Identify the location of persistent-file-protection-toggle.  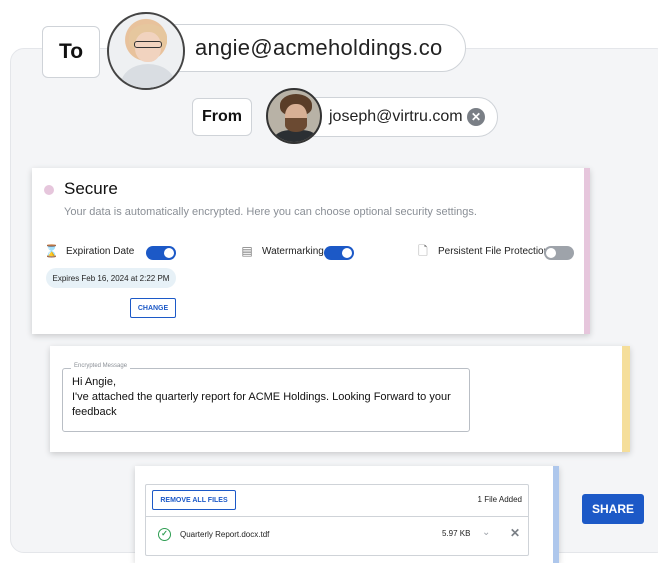
(559, 253).